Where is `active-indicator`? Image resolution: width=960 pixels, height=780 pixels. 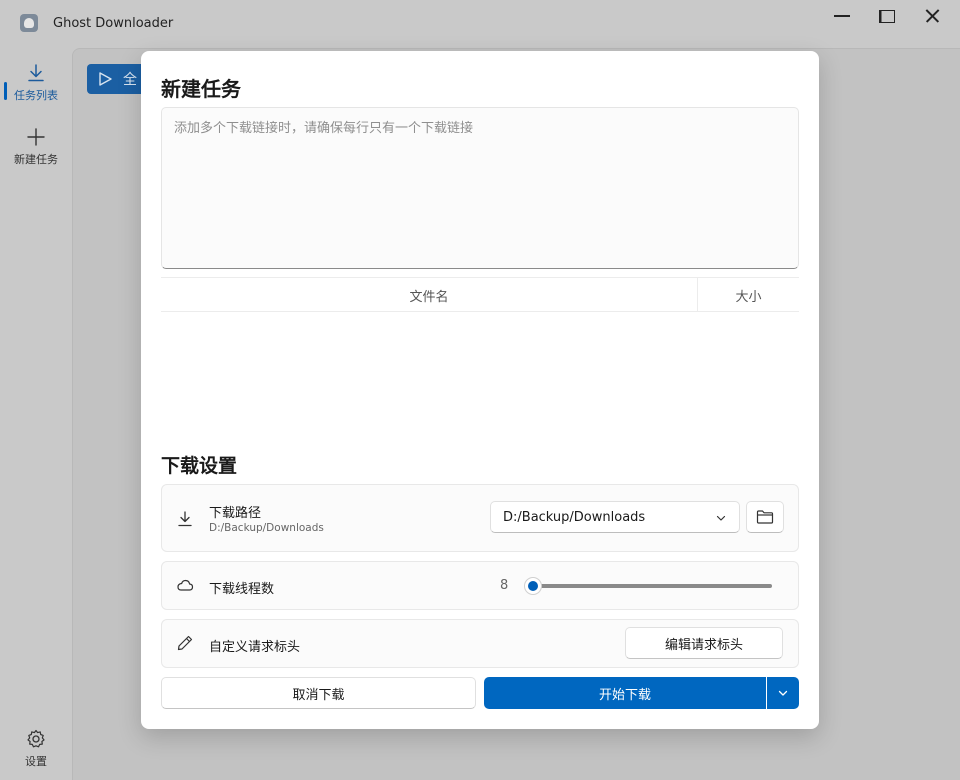
active-indicator is located at coordinates (5, 91).